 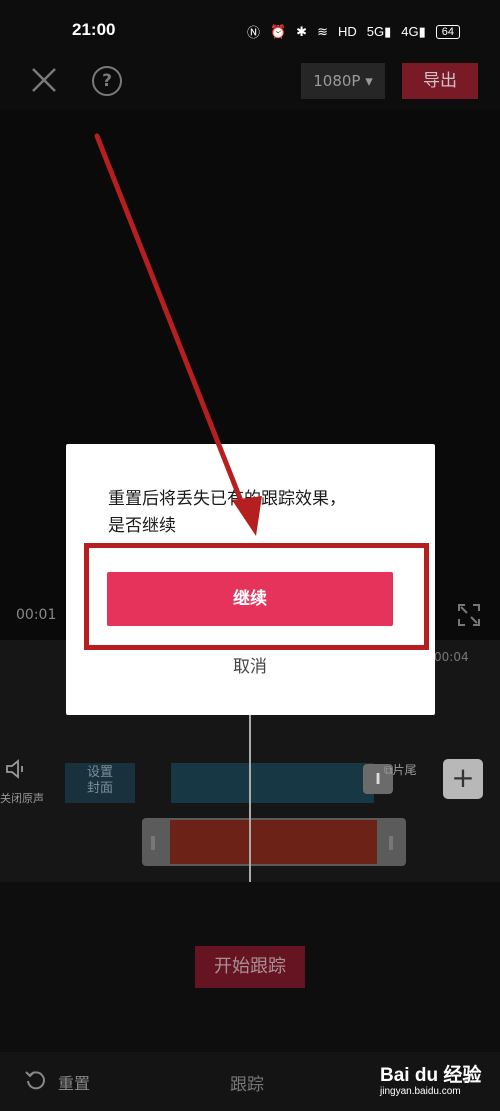 I want to click on watermark-url: jingyan.baidu.com, so click(x=420, y=1091).